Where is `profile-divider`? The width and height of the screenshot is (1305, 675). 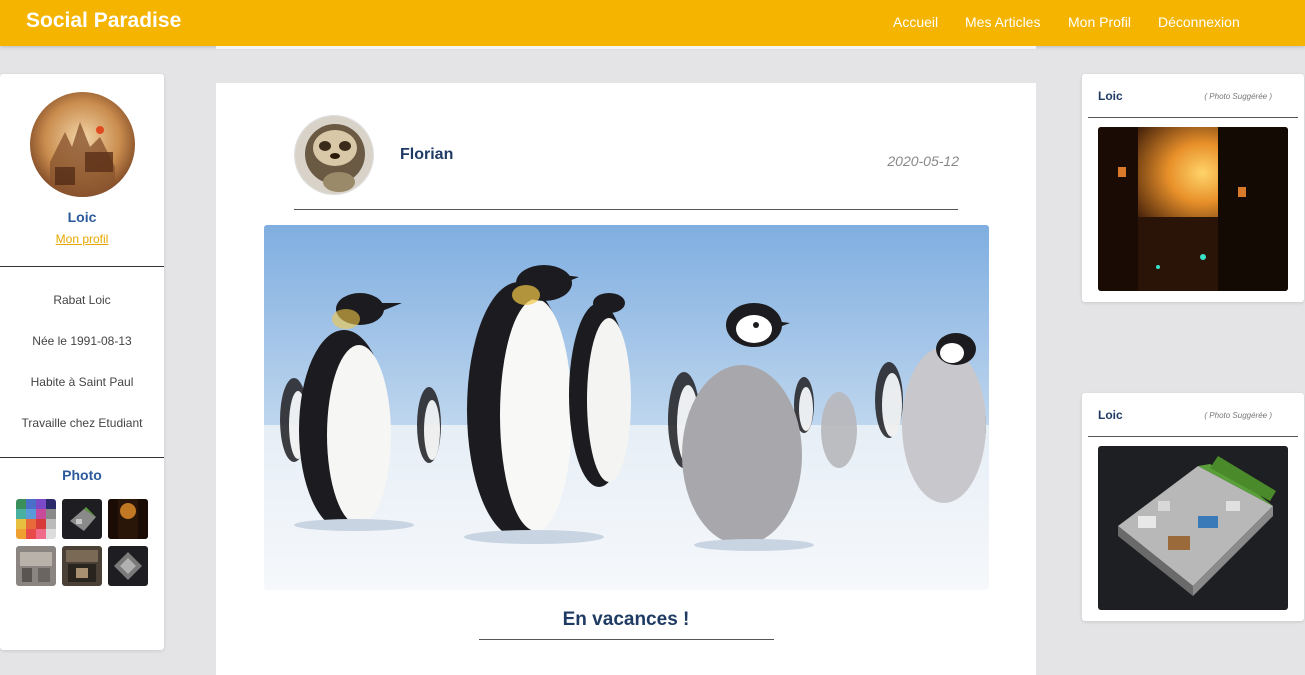 profile-divider is located at coordinates (82, 266).